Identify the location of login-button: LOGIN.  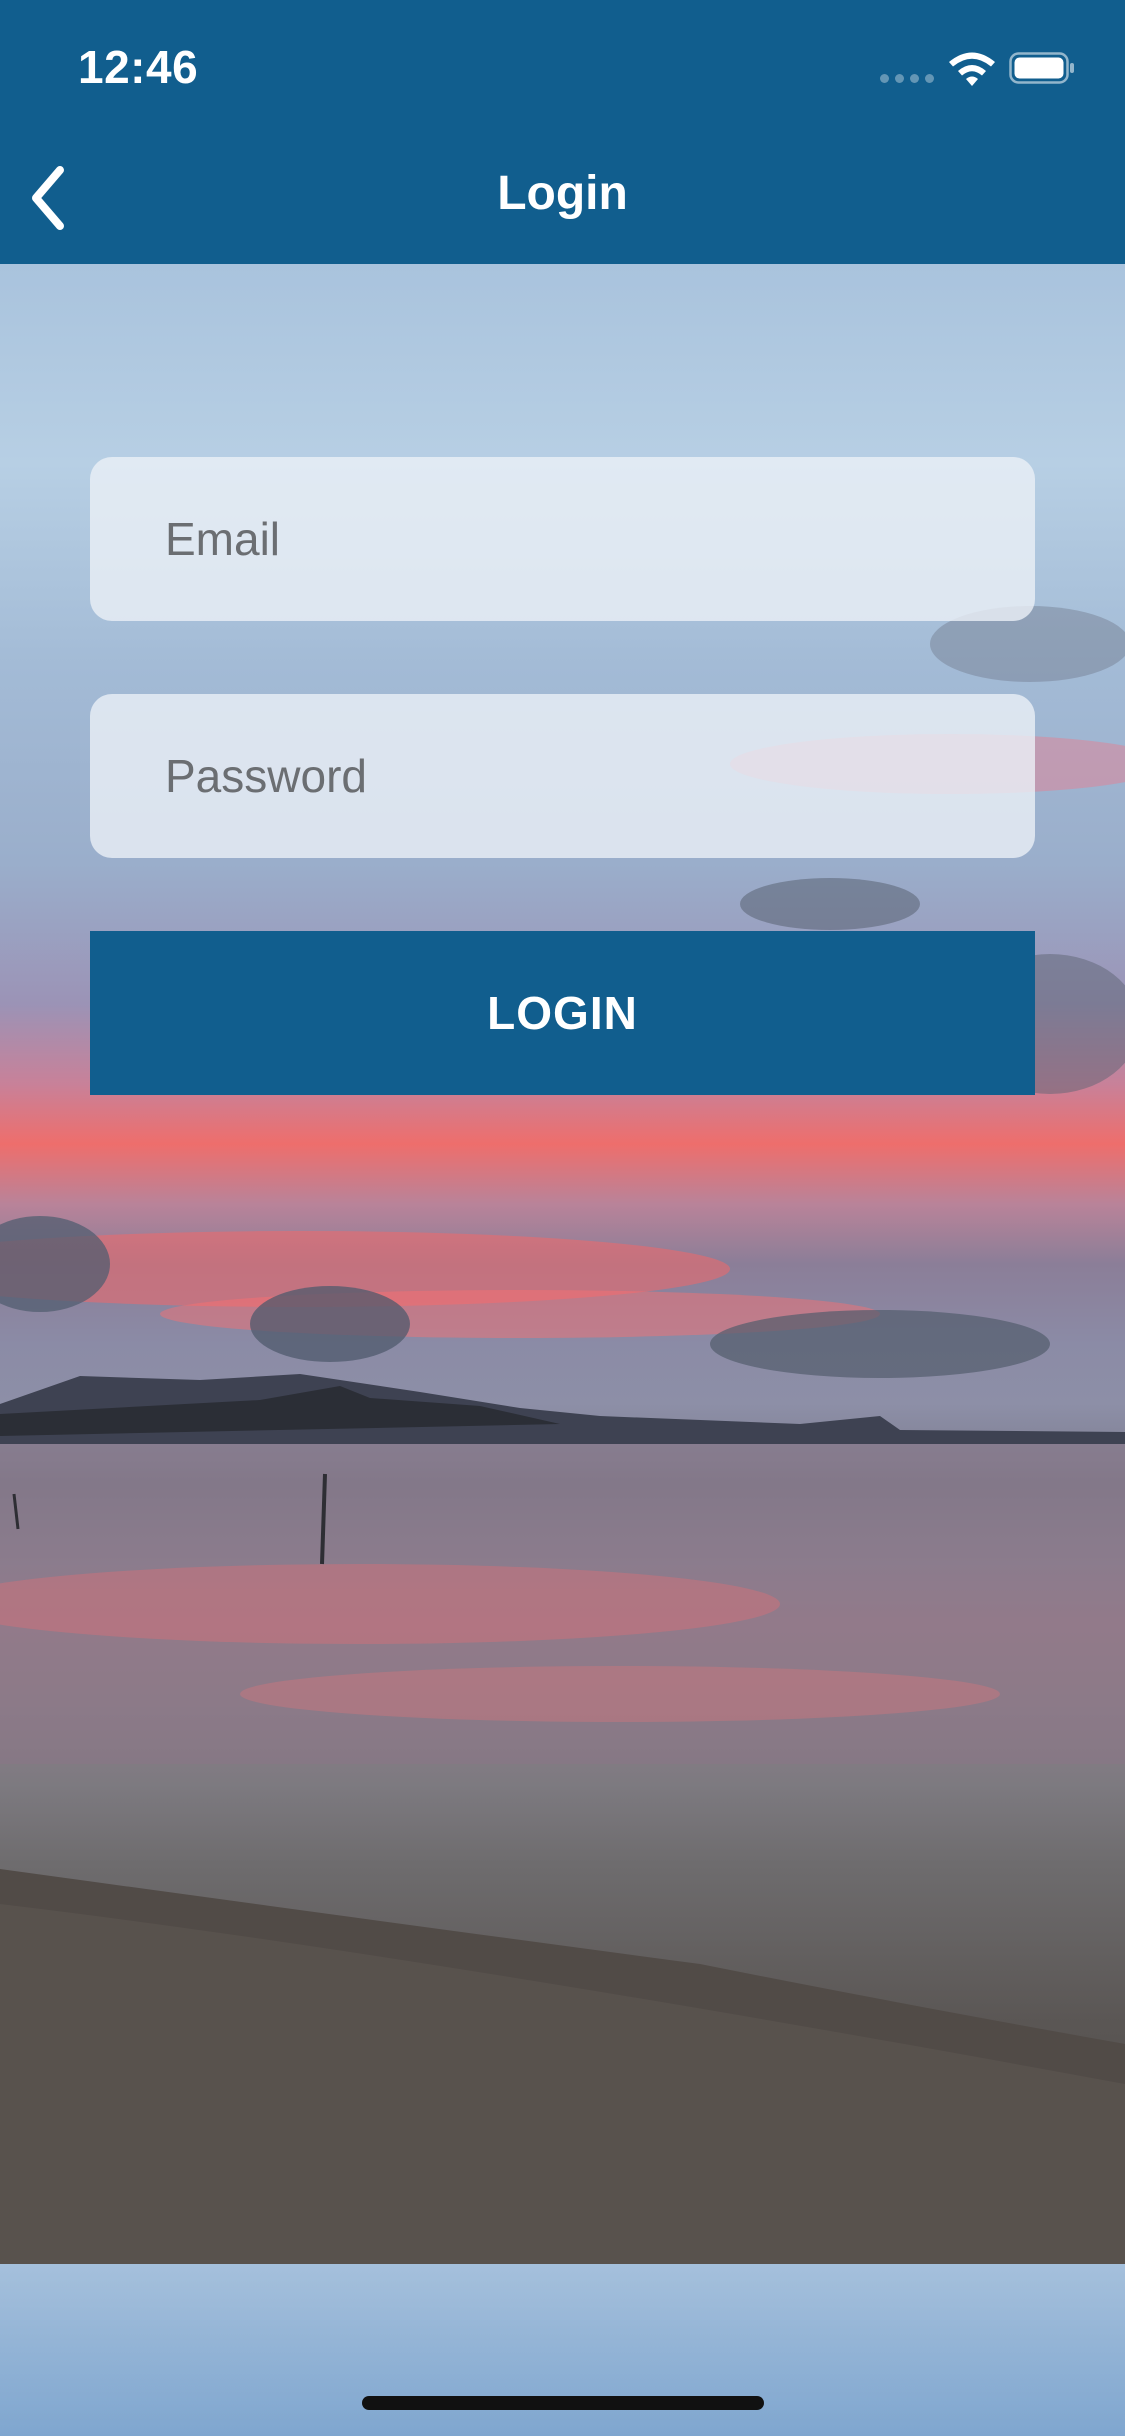
(562, 1013).